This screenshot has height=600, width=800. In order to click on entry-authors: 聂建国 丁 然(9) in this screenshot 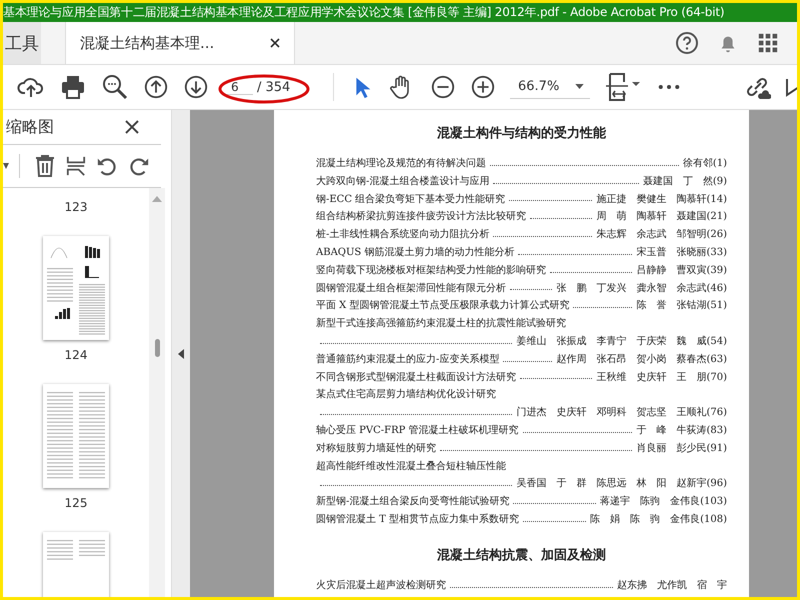, I will do `click(684, 181)`.